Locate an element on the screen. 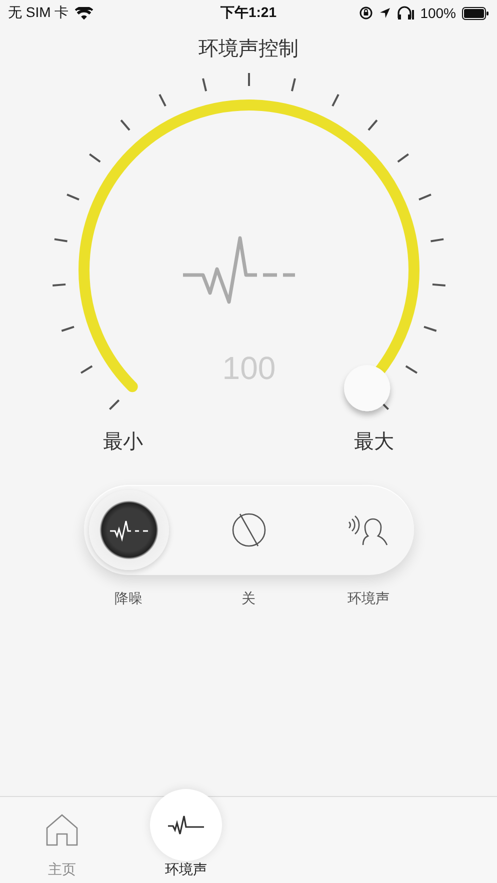 The height and width of the screenshot is (883, 497). mode-label: 降噪 is located at coordinates (128, 599).